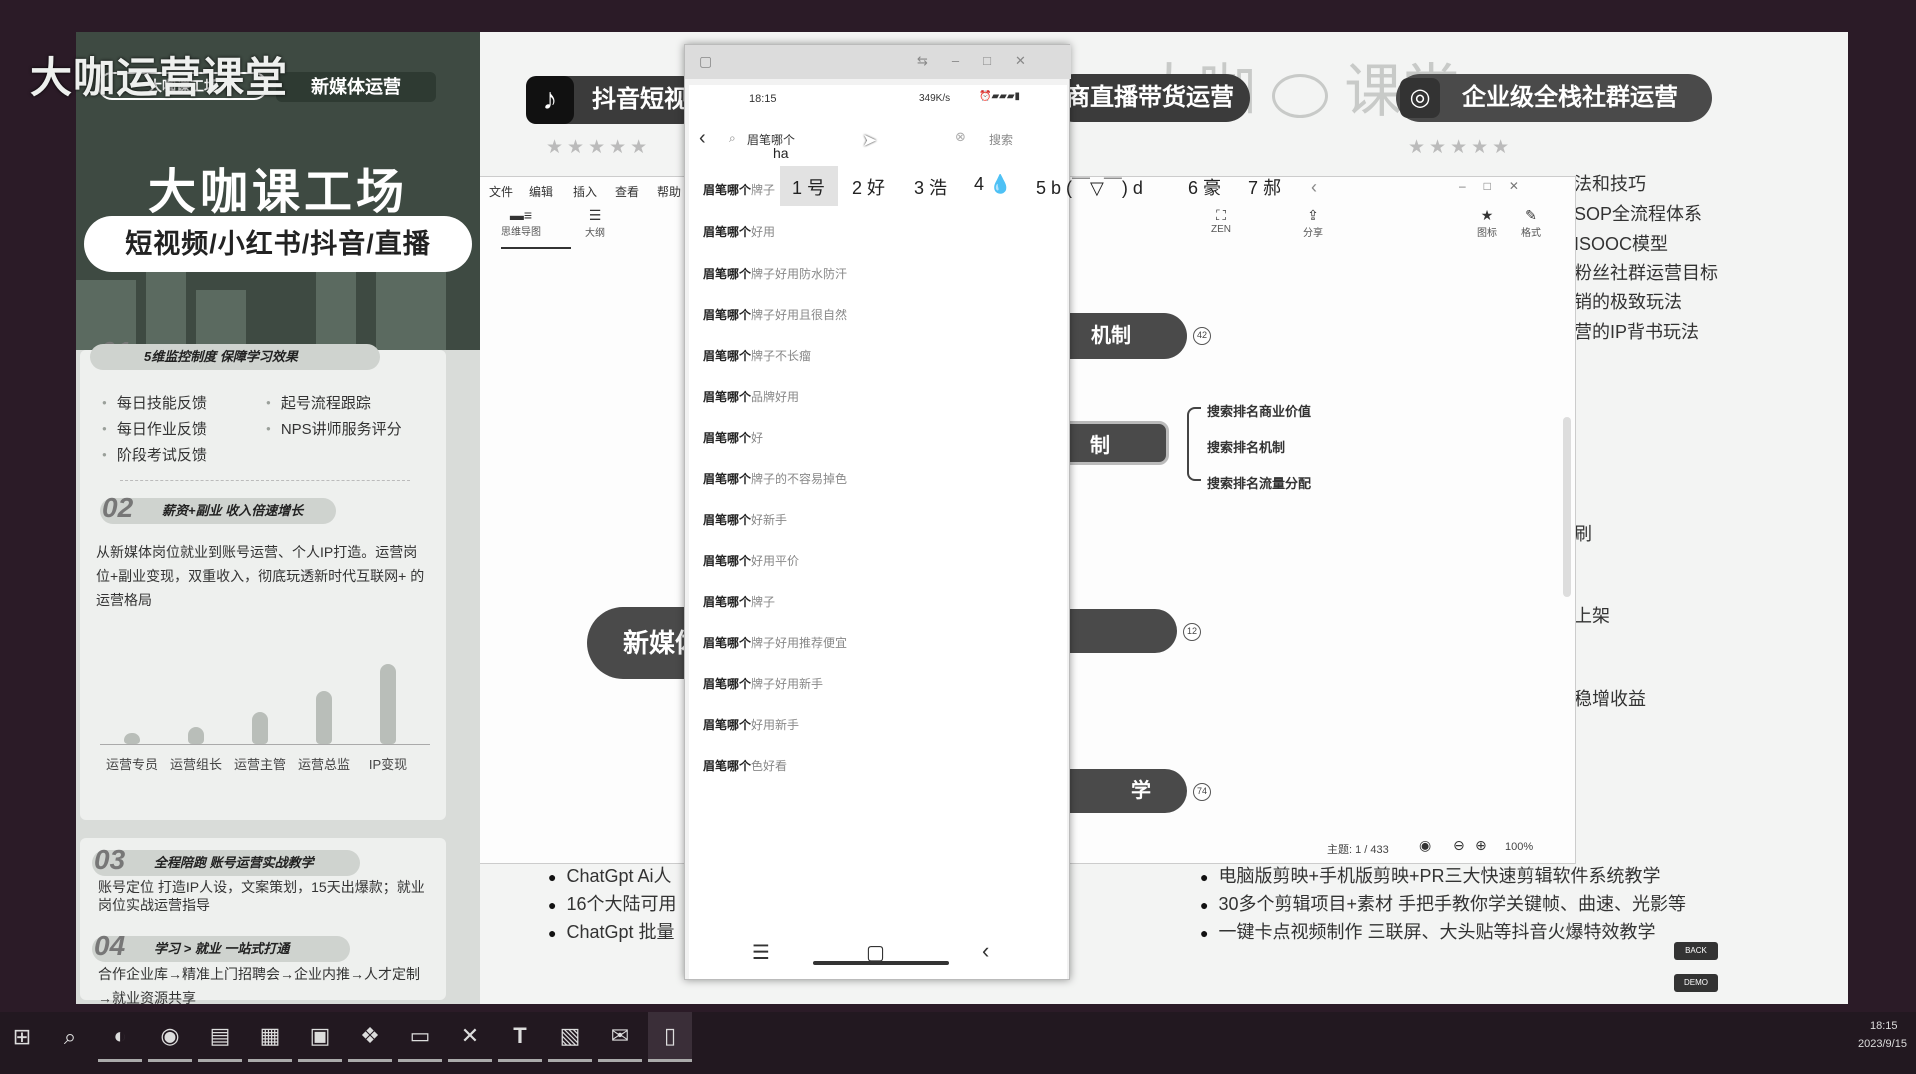 The image size is (1916, 1074). Describe the element at coordinates (1089, 187) in the screenshot. I see `ime-candidate: 5 b (￣▽￣) d` at that location.